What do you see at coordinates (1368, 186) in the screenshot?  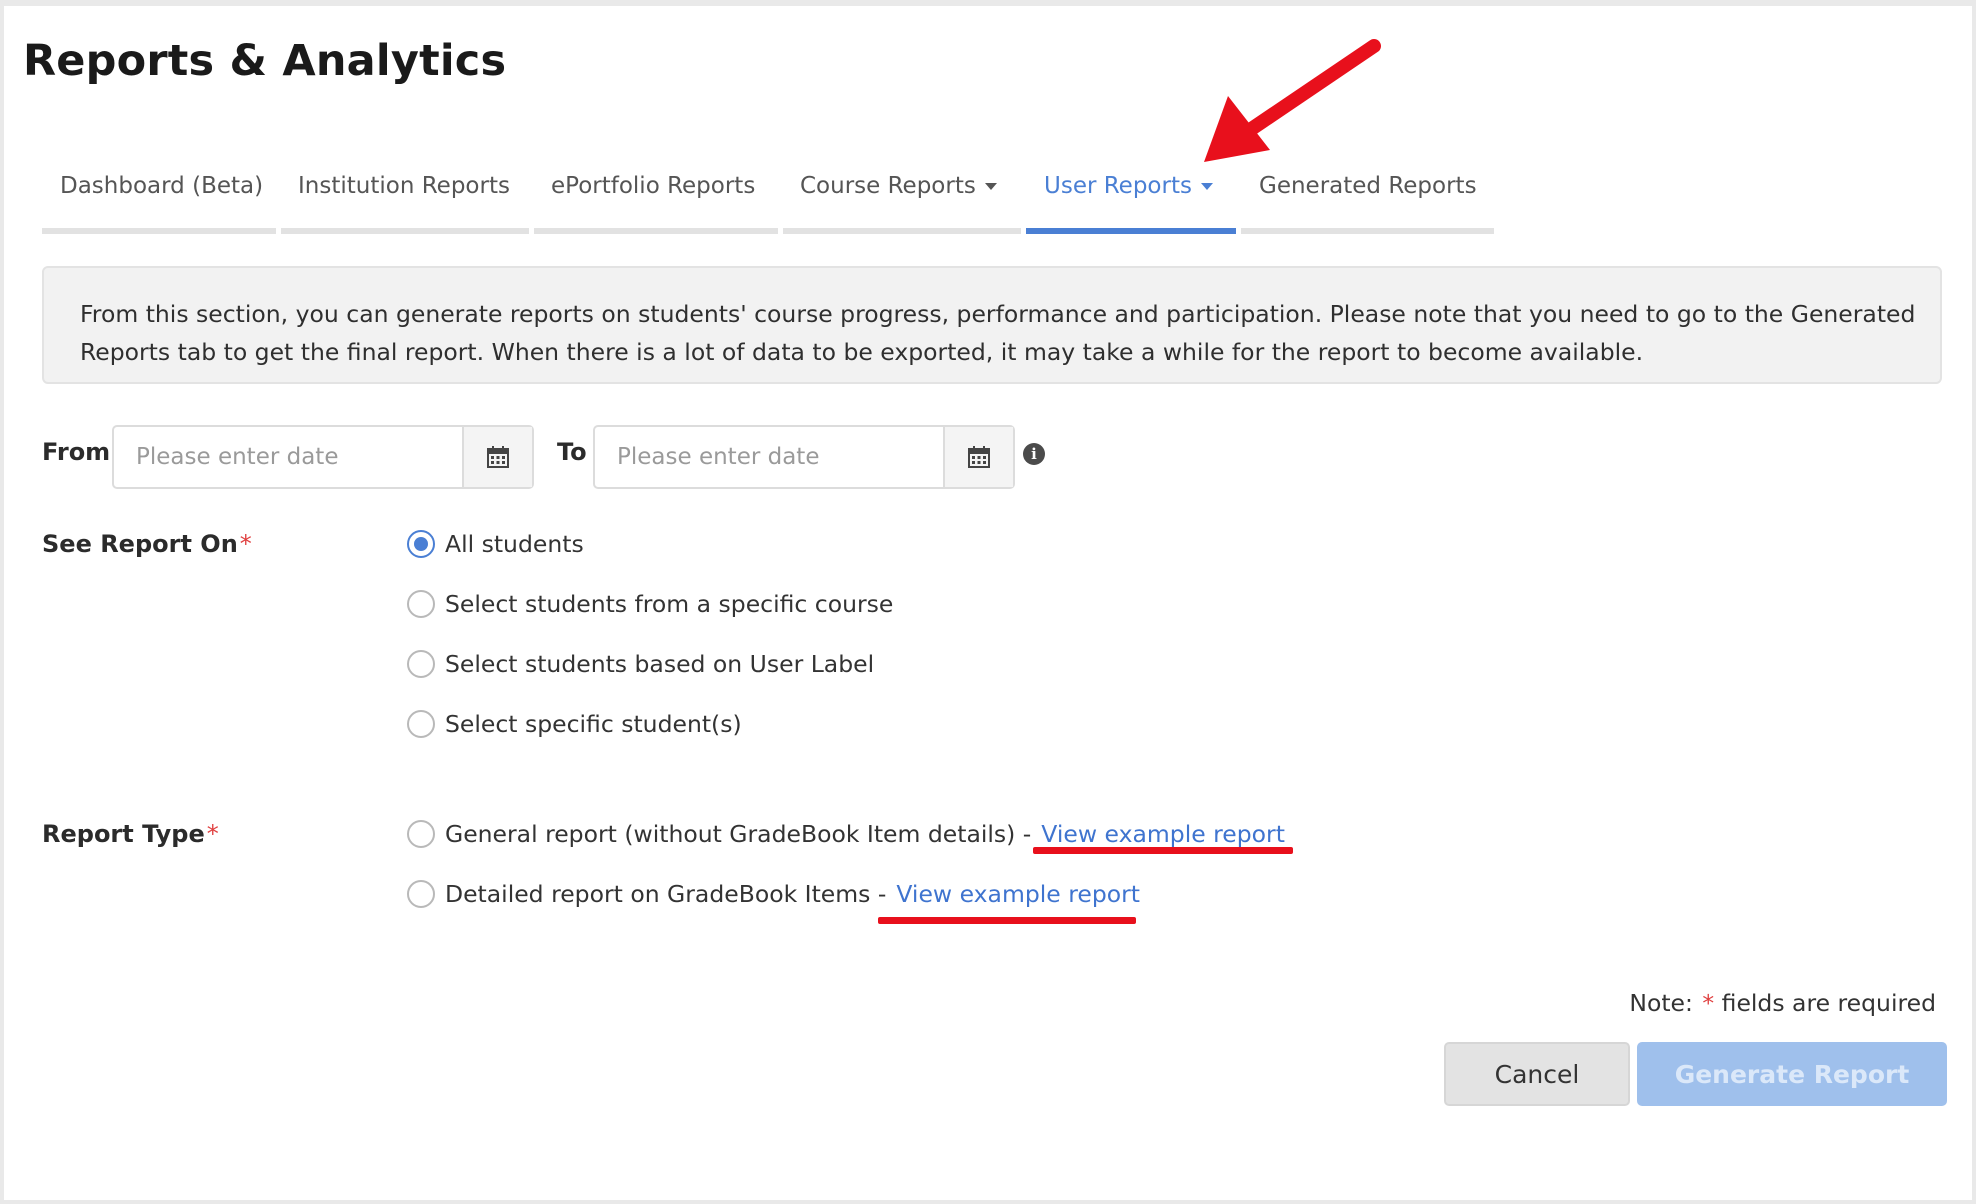 I see `tab-label: Generated Reports` at bounding box center [1368, 186].